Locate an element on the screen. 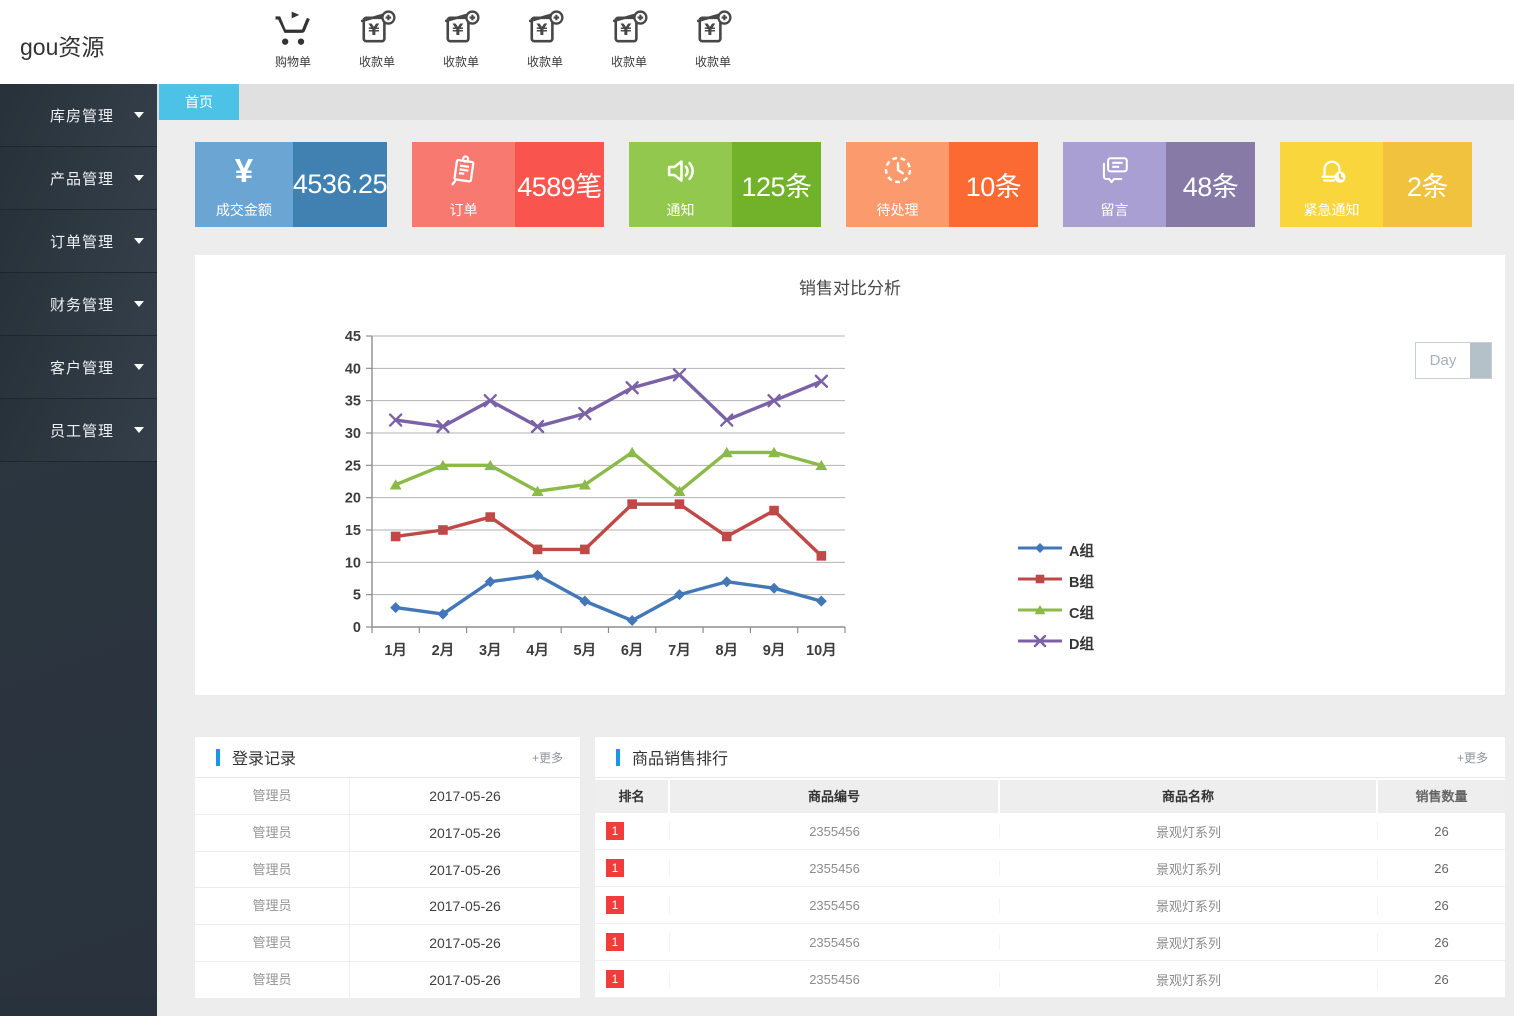 This screenshot has width=1514, height=1016. sidebar-item-4: 财务管理 is located at coordinates (78, 304).